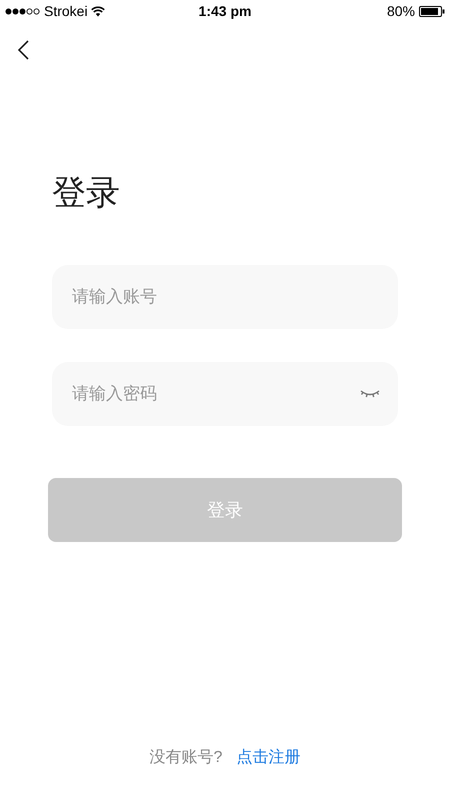 This screenshot has height=800, width=450. What do you see at coordinates (66, 11) in the screenshot?
I see `carrier-name: Strokei` at bounding box center [66, 11].